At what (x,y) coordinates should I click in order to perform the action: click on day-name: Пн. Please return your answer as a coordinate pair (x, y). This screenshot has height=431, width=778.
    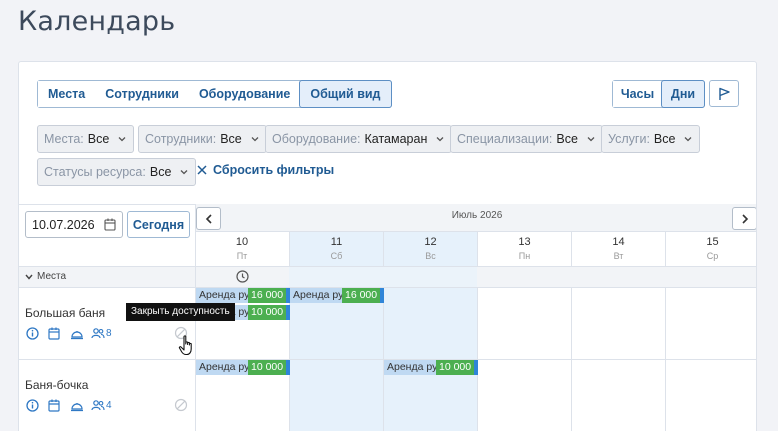
    Looking at the image, I should click on (524, 256).